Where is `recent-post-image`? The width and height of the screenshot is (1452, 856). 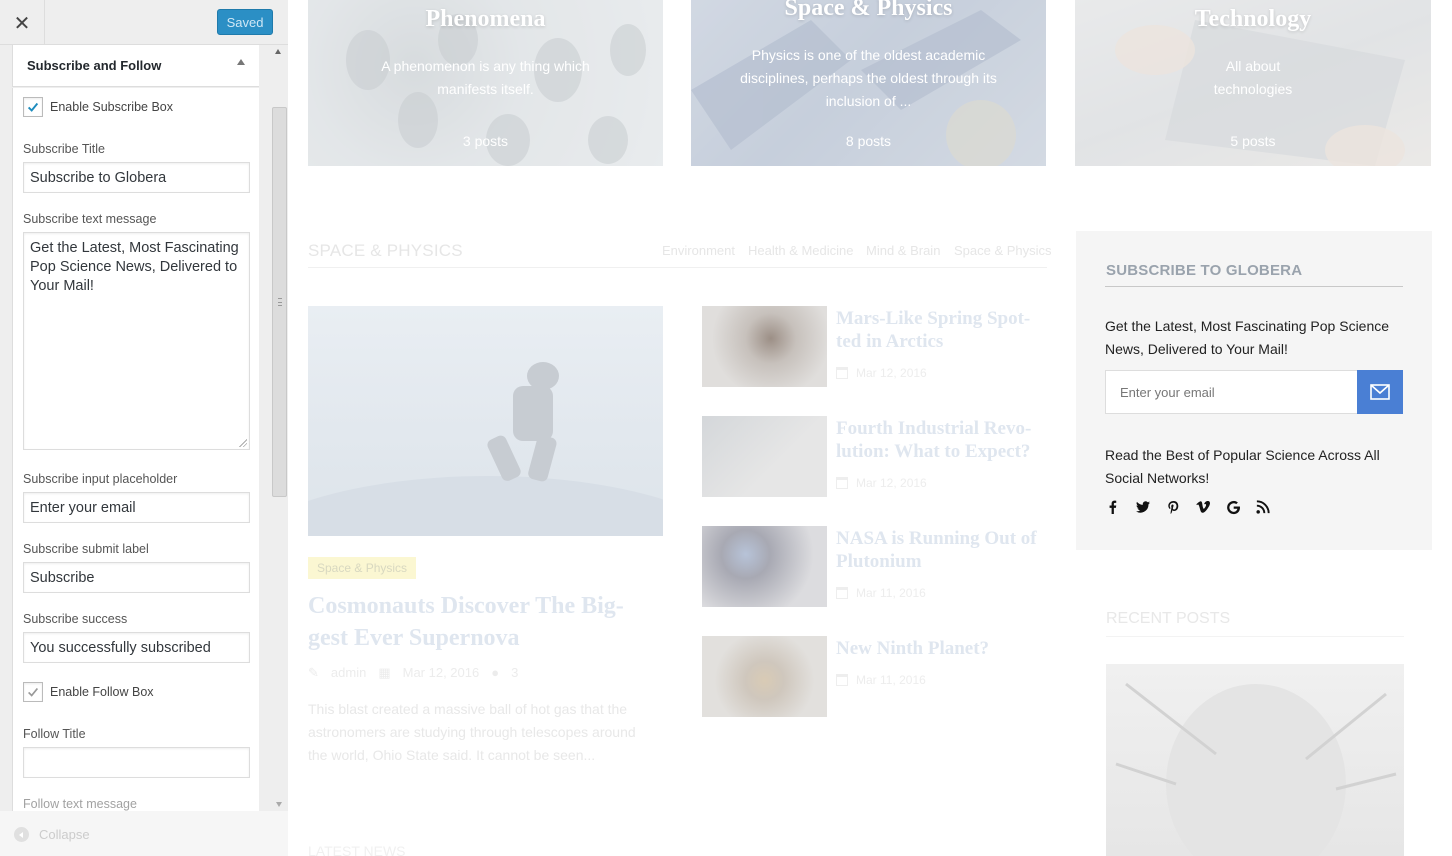
recent-post-image is located at coordinates (1255, 760).